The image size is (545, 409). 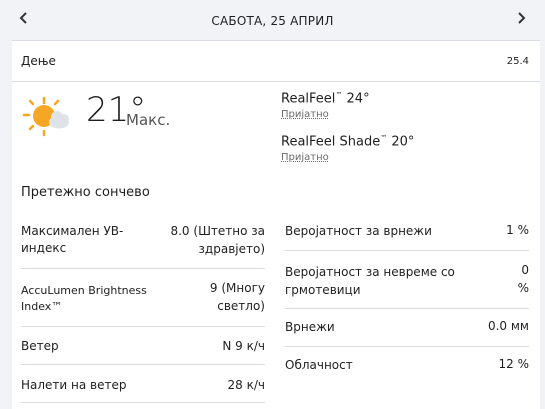 I want to click on detail-label: Врнежи, so click(x=310, y=327).